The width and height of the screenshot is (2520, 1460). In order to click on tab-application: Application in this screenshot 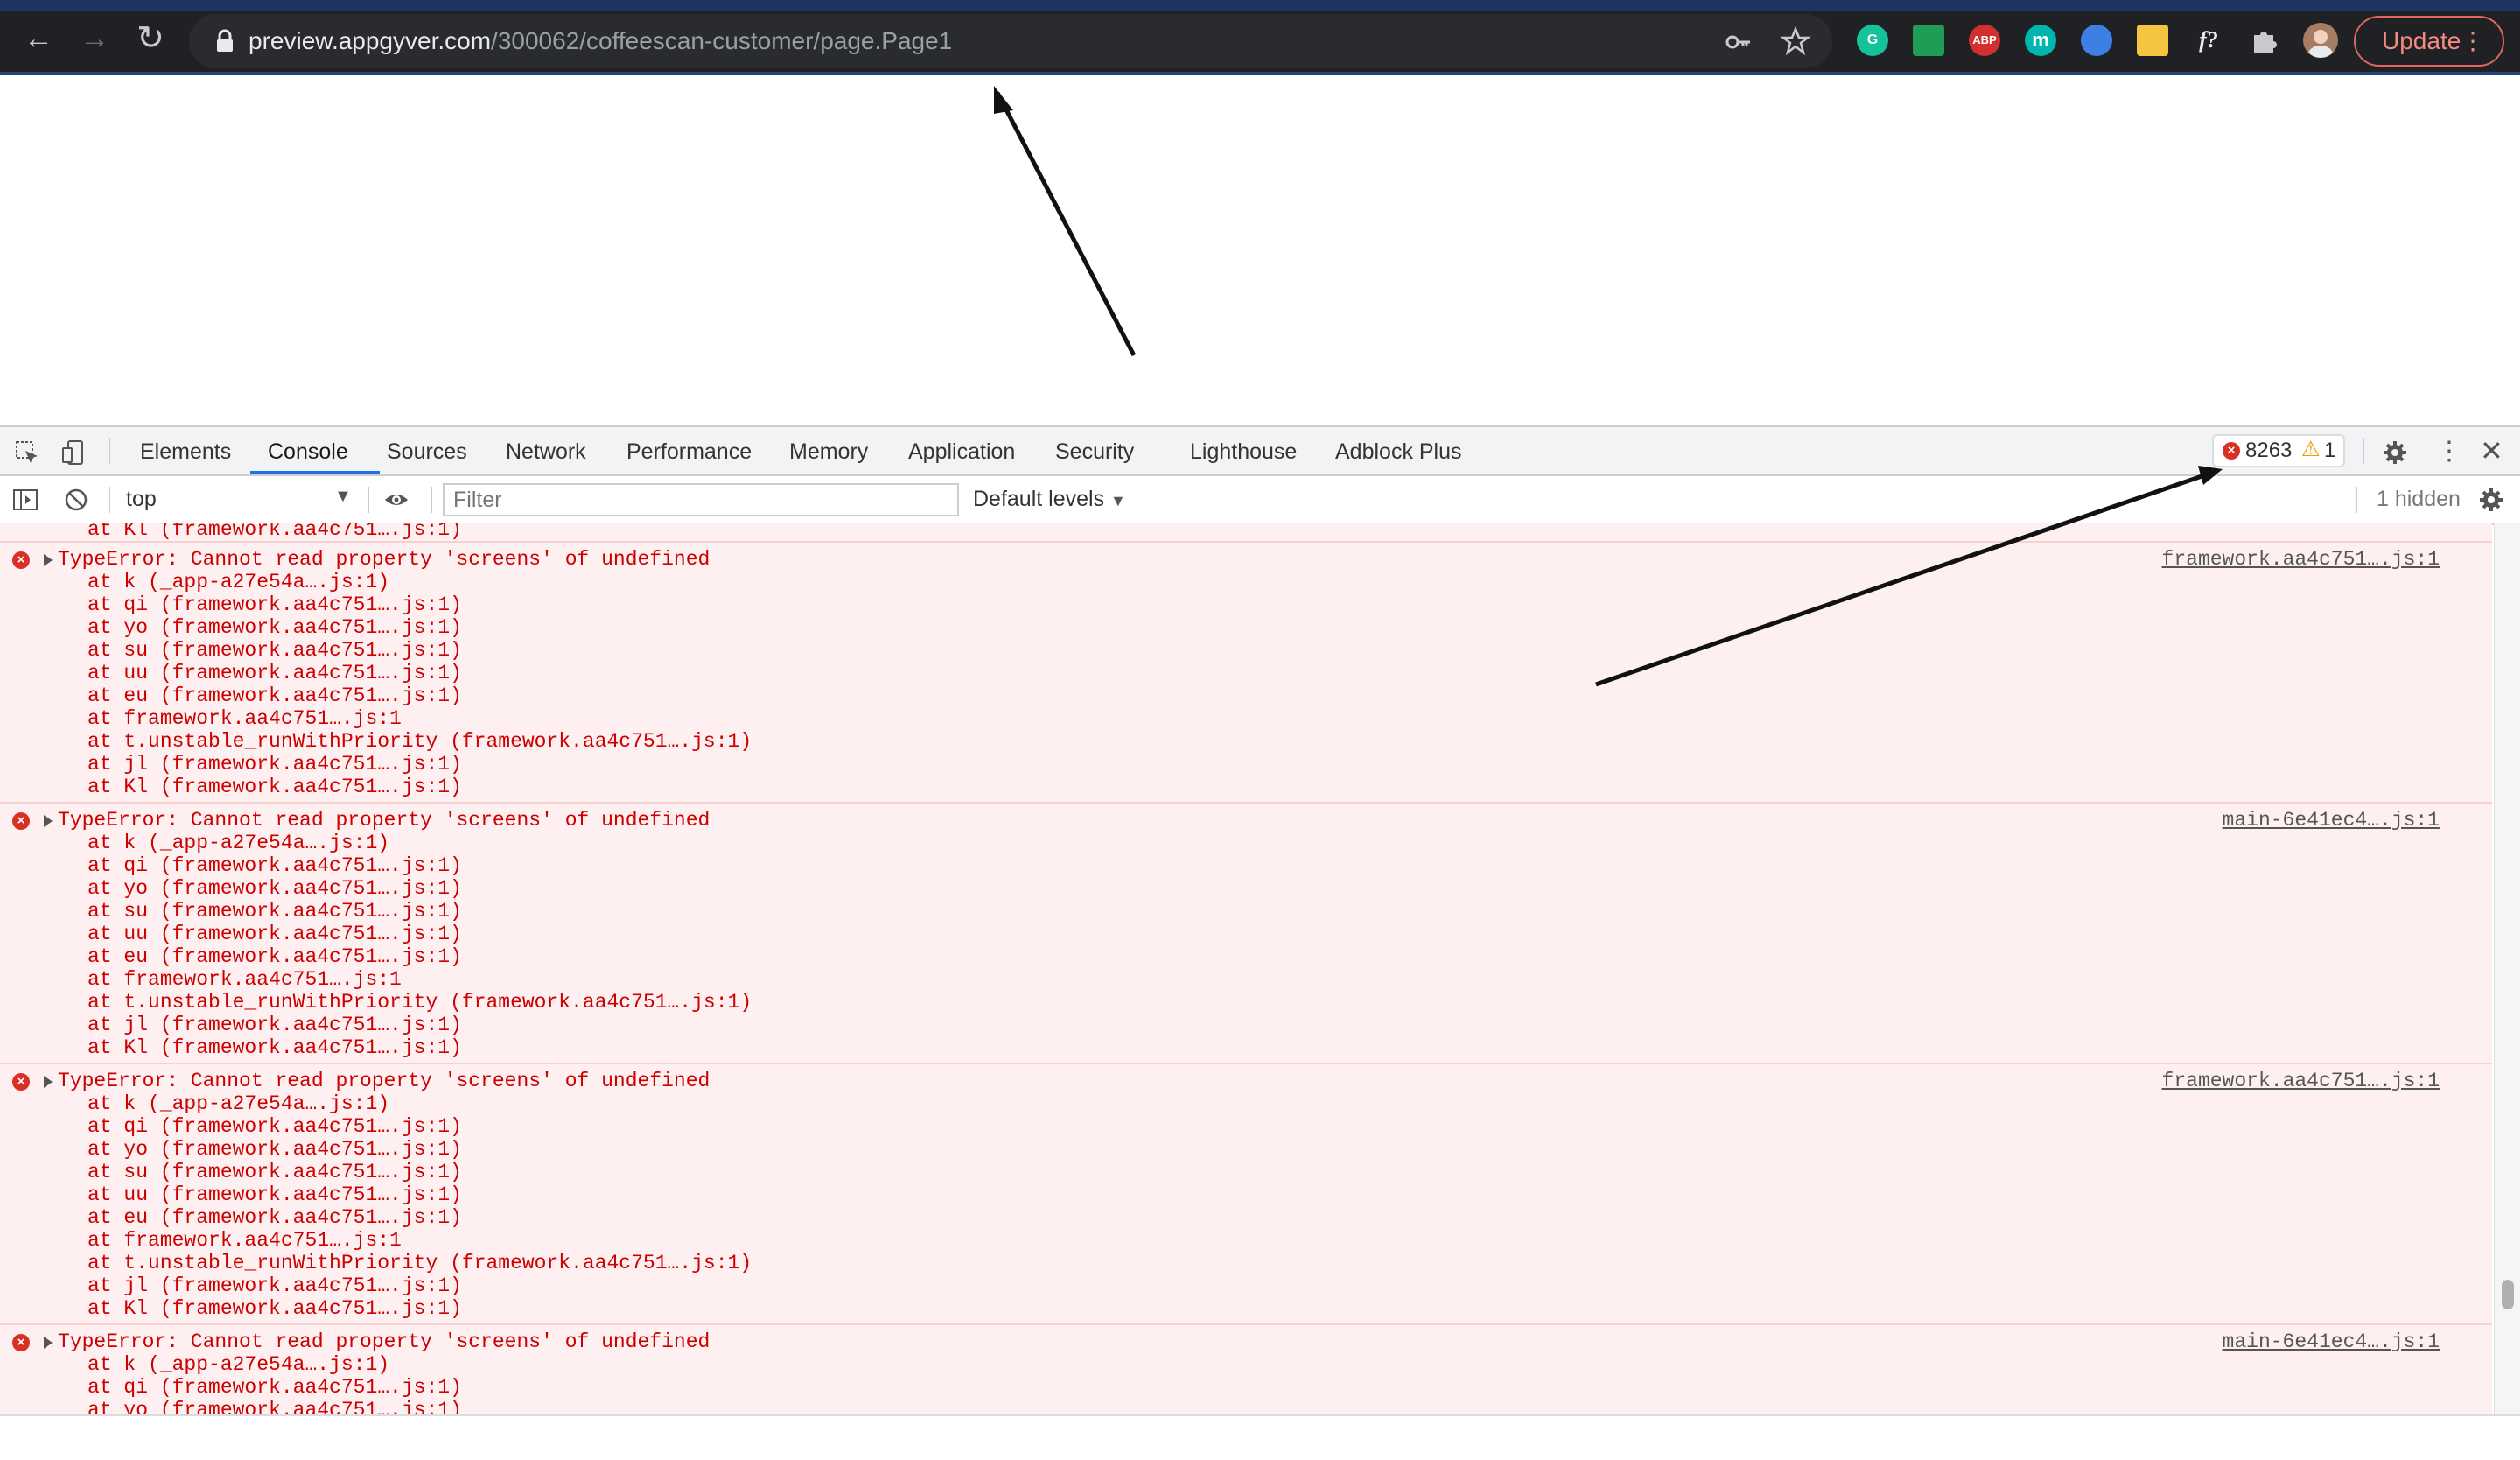, I will do `click(961, 452)`.